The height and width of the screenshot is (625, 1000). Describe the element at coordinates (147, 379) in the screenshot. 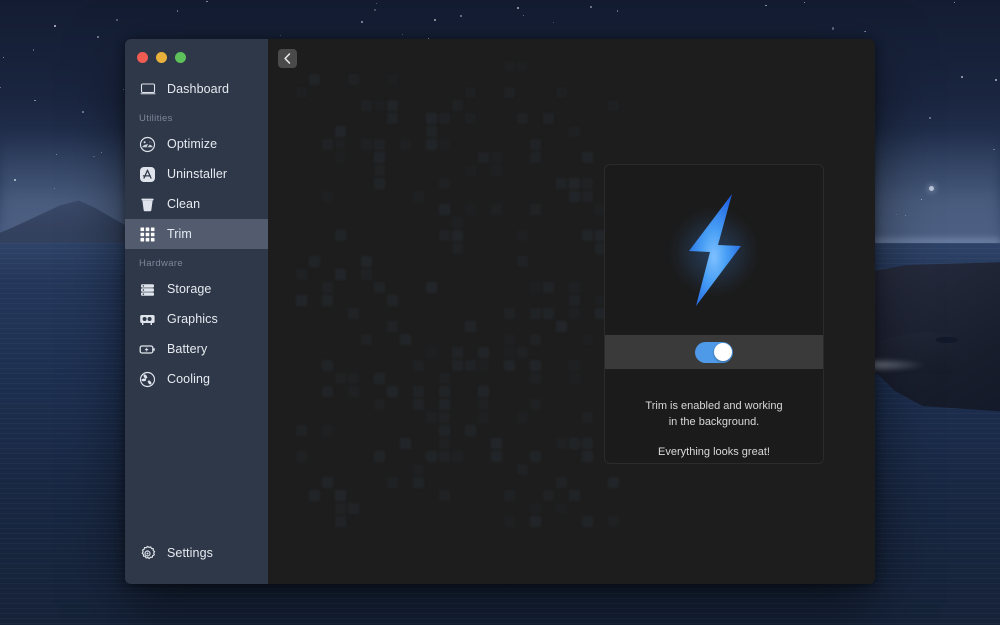

I see `fan-icon` at that location.